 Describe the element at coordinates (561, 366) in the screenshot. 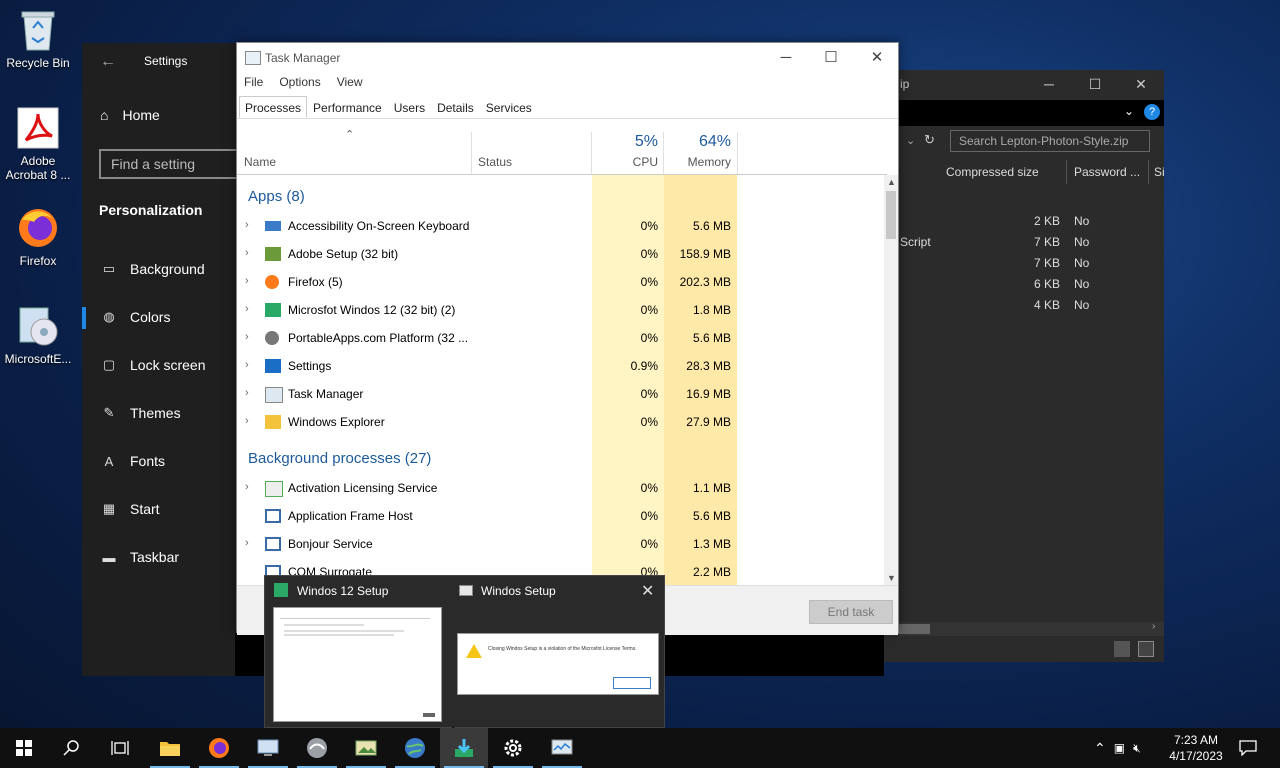

I see `process-row: › Settings 0.9% 28.3 MB` at that location.